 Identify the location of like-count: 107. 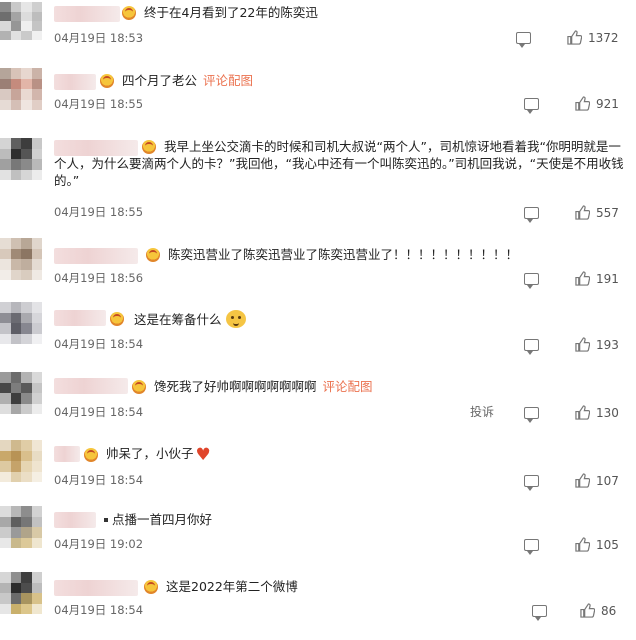
(607, 481).